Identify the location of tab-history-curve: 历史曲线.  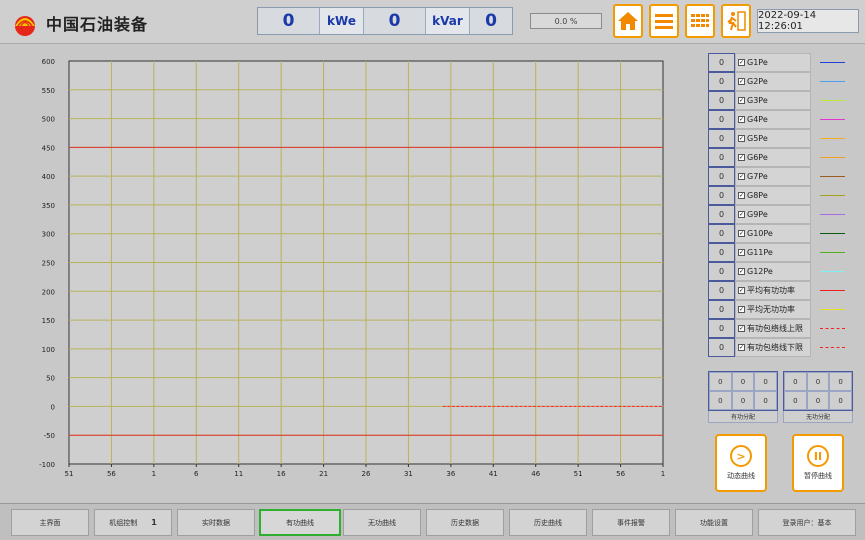
(548, 522).